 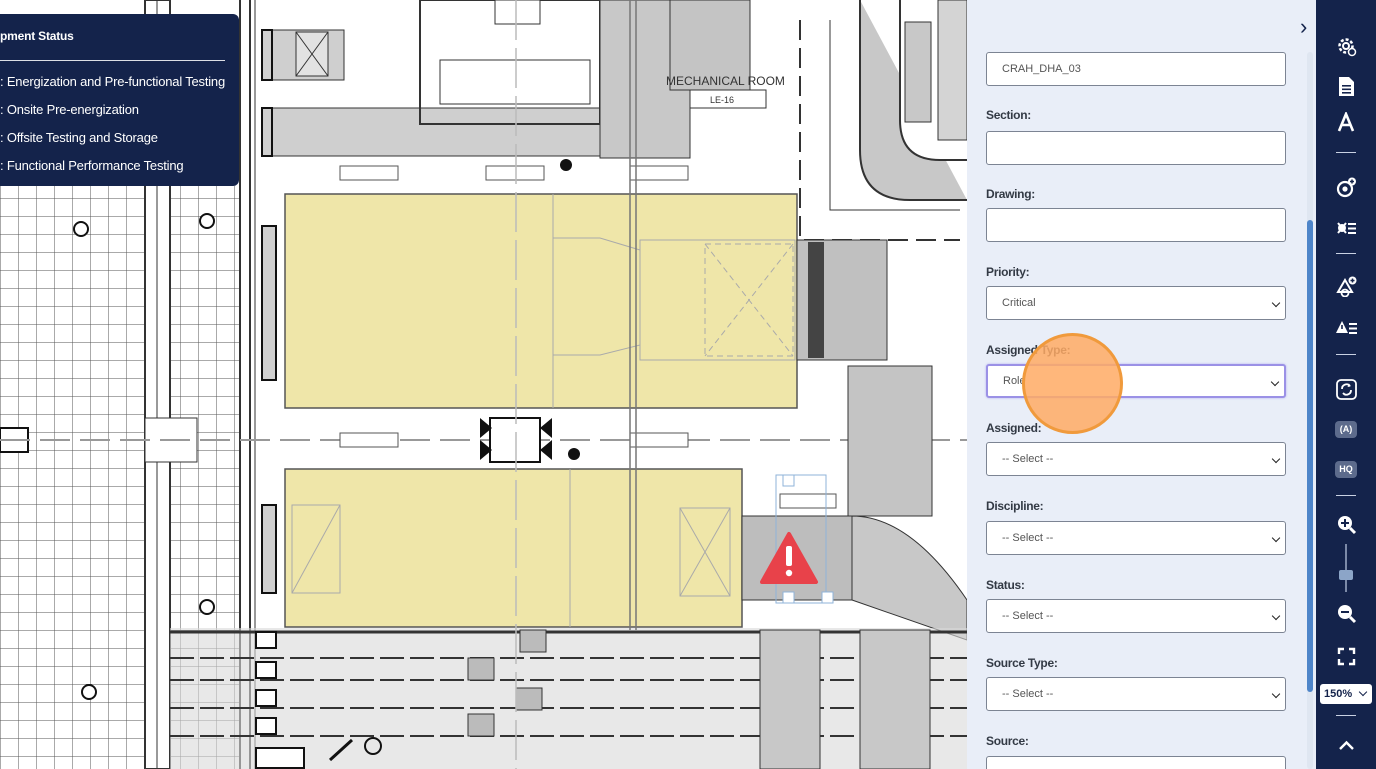 What do you see at coordinates (1008, 272) in the screenshot?
I see `priority-label: Priority:` at bounding box center [1008, 272].